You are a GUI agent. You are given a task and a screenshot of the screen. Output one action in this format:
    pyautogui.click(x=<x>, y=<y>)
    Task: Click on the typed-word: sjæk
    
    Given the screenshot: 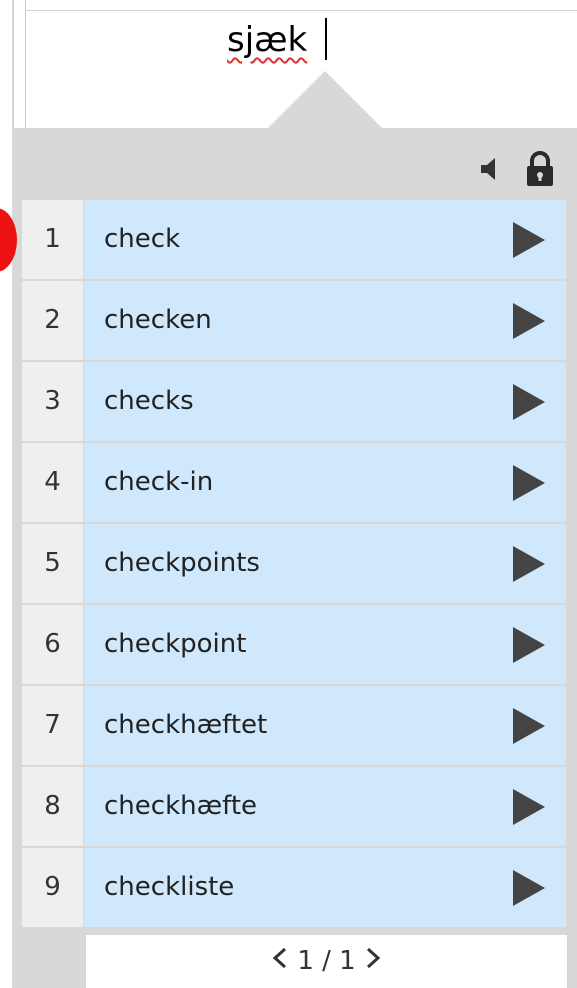 What is the action you would take?
    pyautogui.click(x=267, y=40)
    